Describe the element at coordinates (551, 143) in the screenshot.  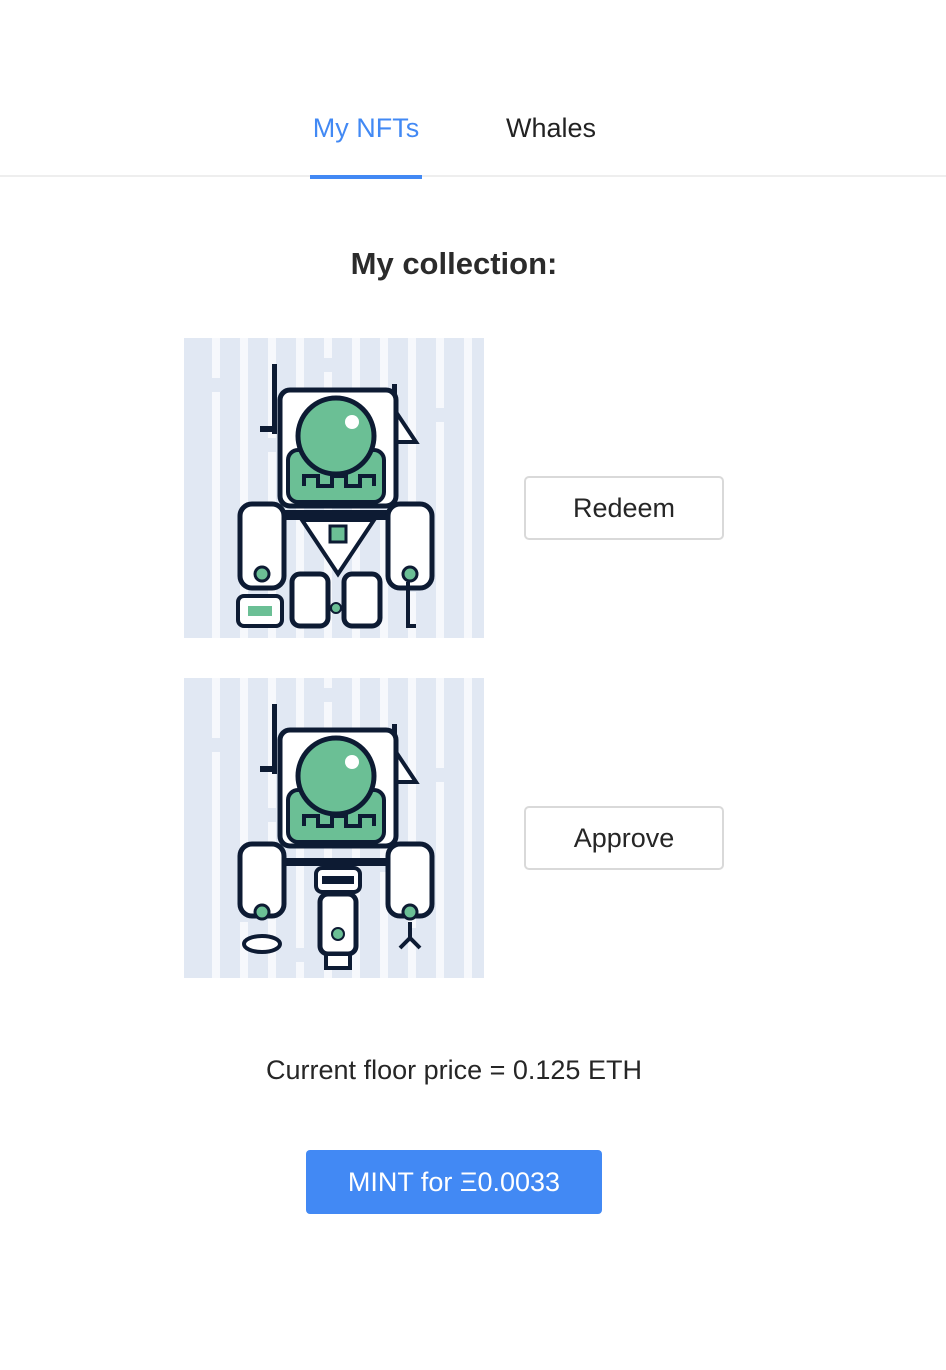
I see `tab-whales: Whales` at that location.